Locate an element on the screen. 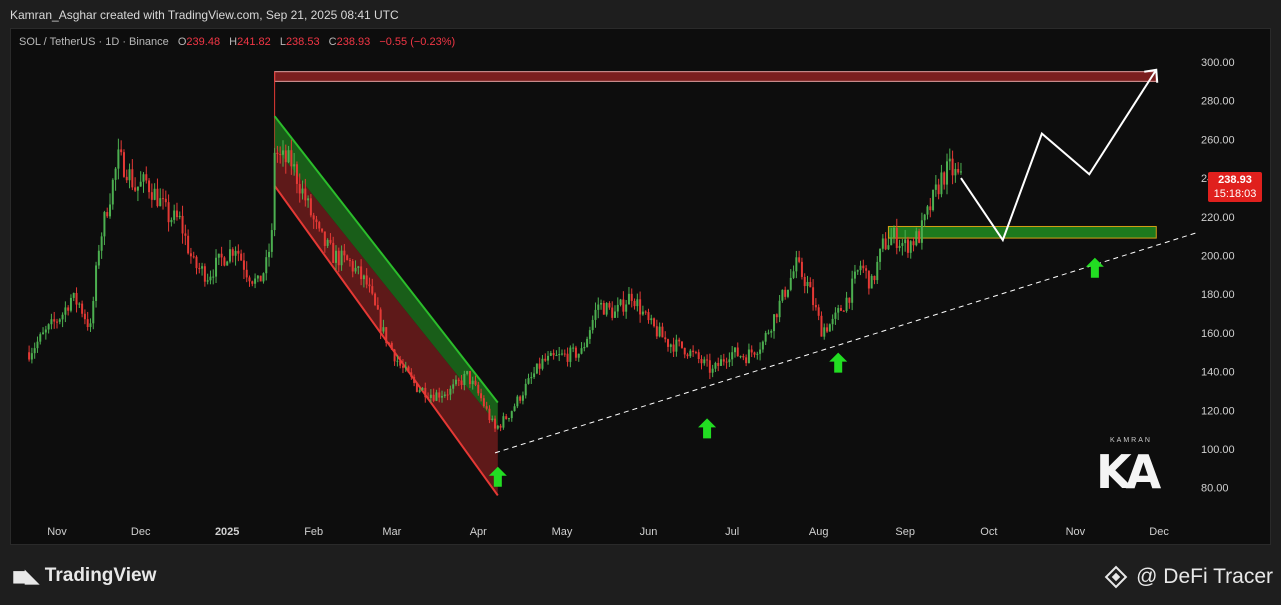 The width and height of the screenshot is (1281, 605). low-value: 238.53 is located at coordinates (302, 42).